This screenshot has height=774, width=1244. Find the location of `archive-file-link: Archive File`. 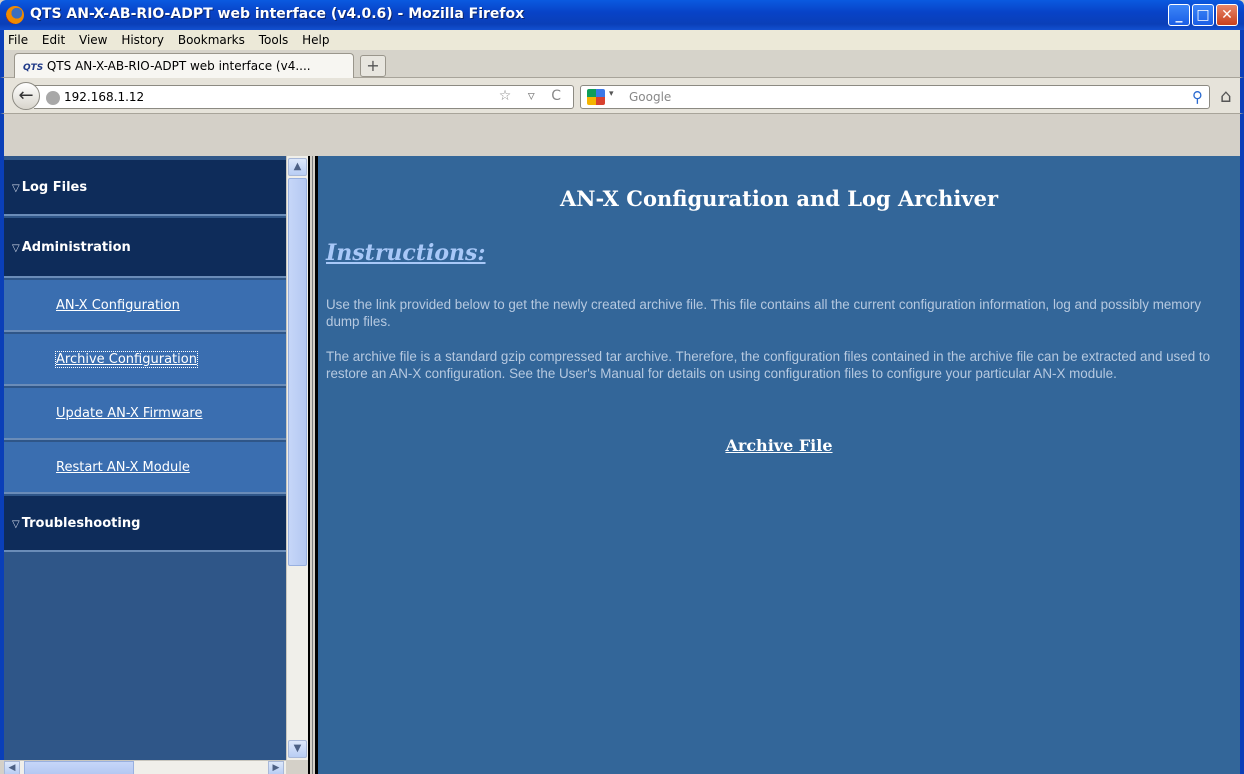

archive-file-link: Archive File is located at coordinates (779, 445).